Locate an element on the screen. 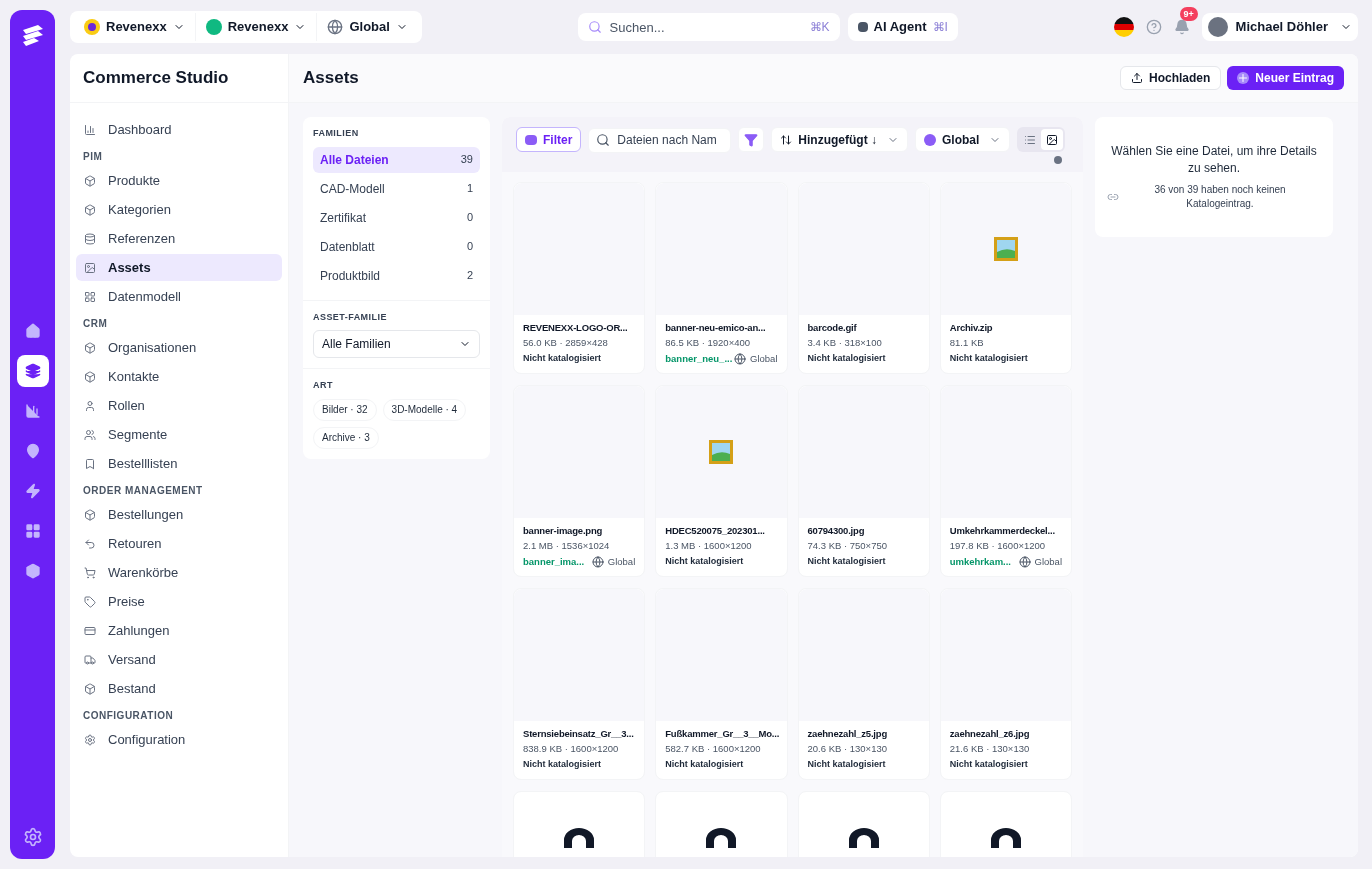 The width and height of the screenshot is (1372, 869). section-heading: FAMILIEN is located at coordinates (336, 133).